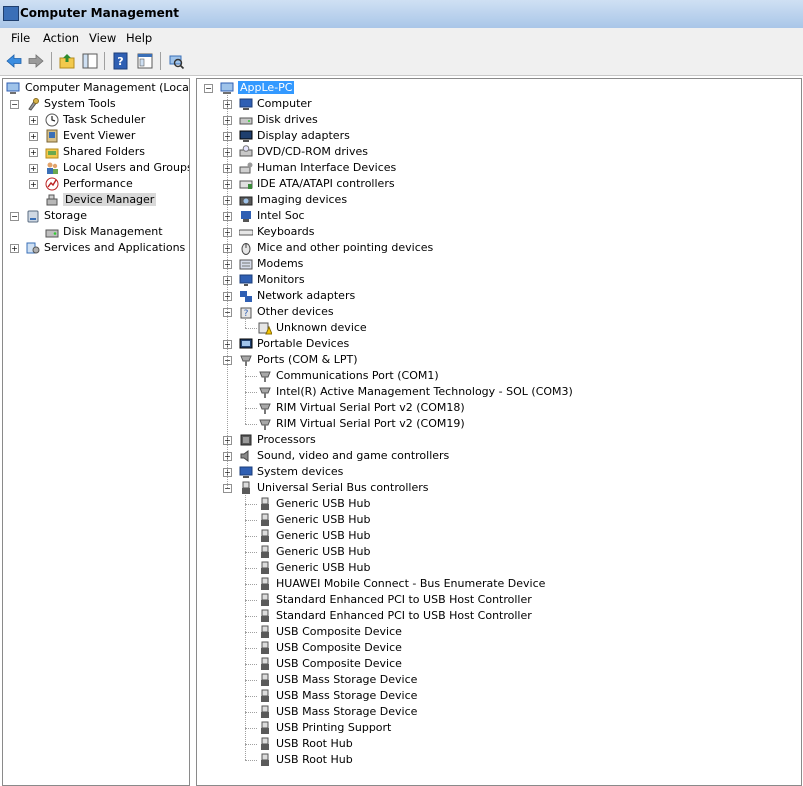  I want to click on dvd-drive-icon, so click(246, 151).